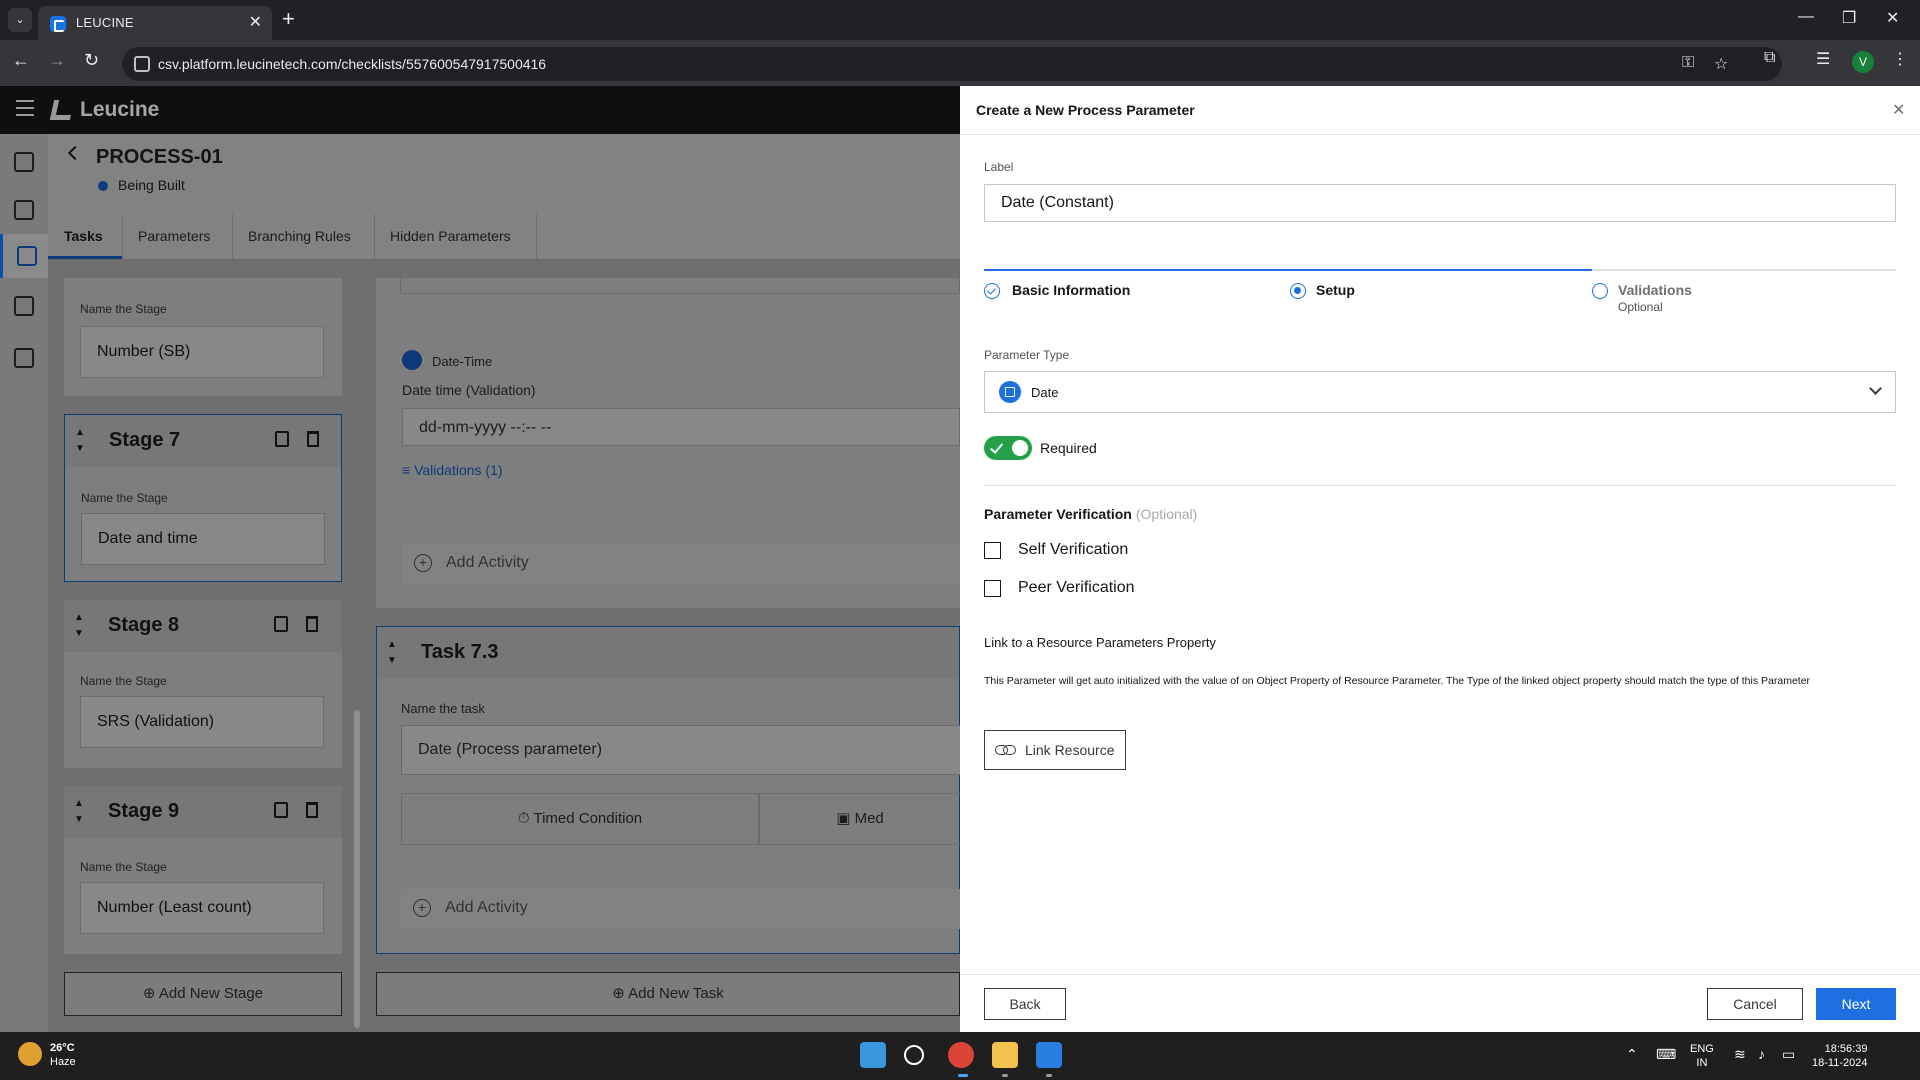 The image size is (1920, 1080). I want to click on stage-name-input: Number (Least count), so click(202, 908).